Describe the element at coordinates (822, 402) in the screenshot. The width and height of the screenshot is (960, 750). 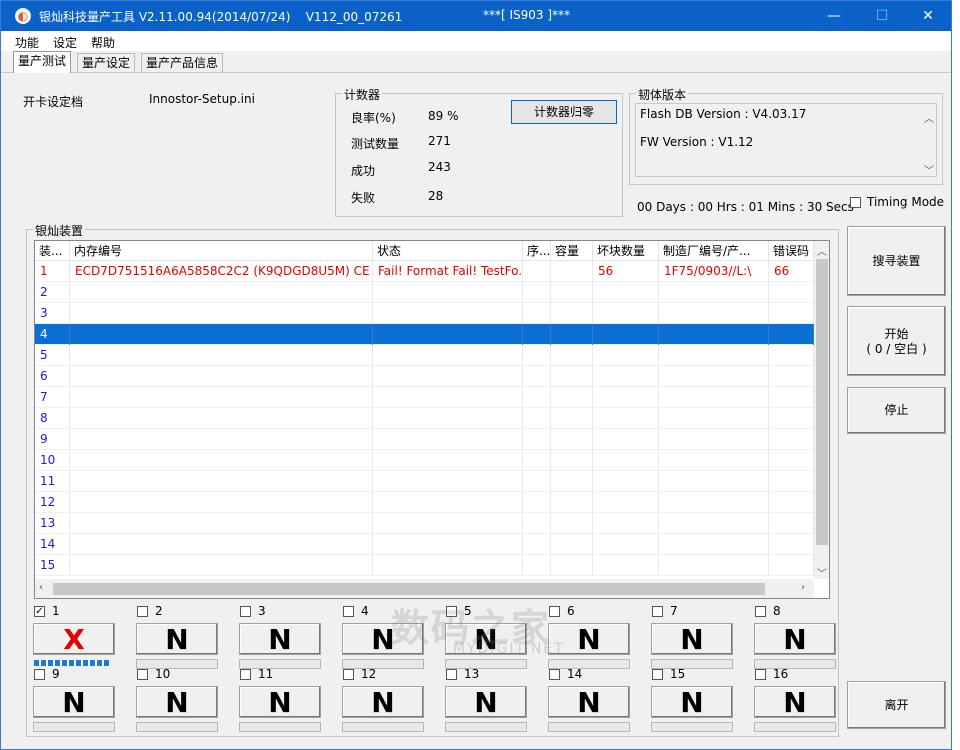
I see `vscroll-thumb` at that location.